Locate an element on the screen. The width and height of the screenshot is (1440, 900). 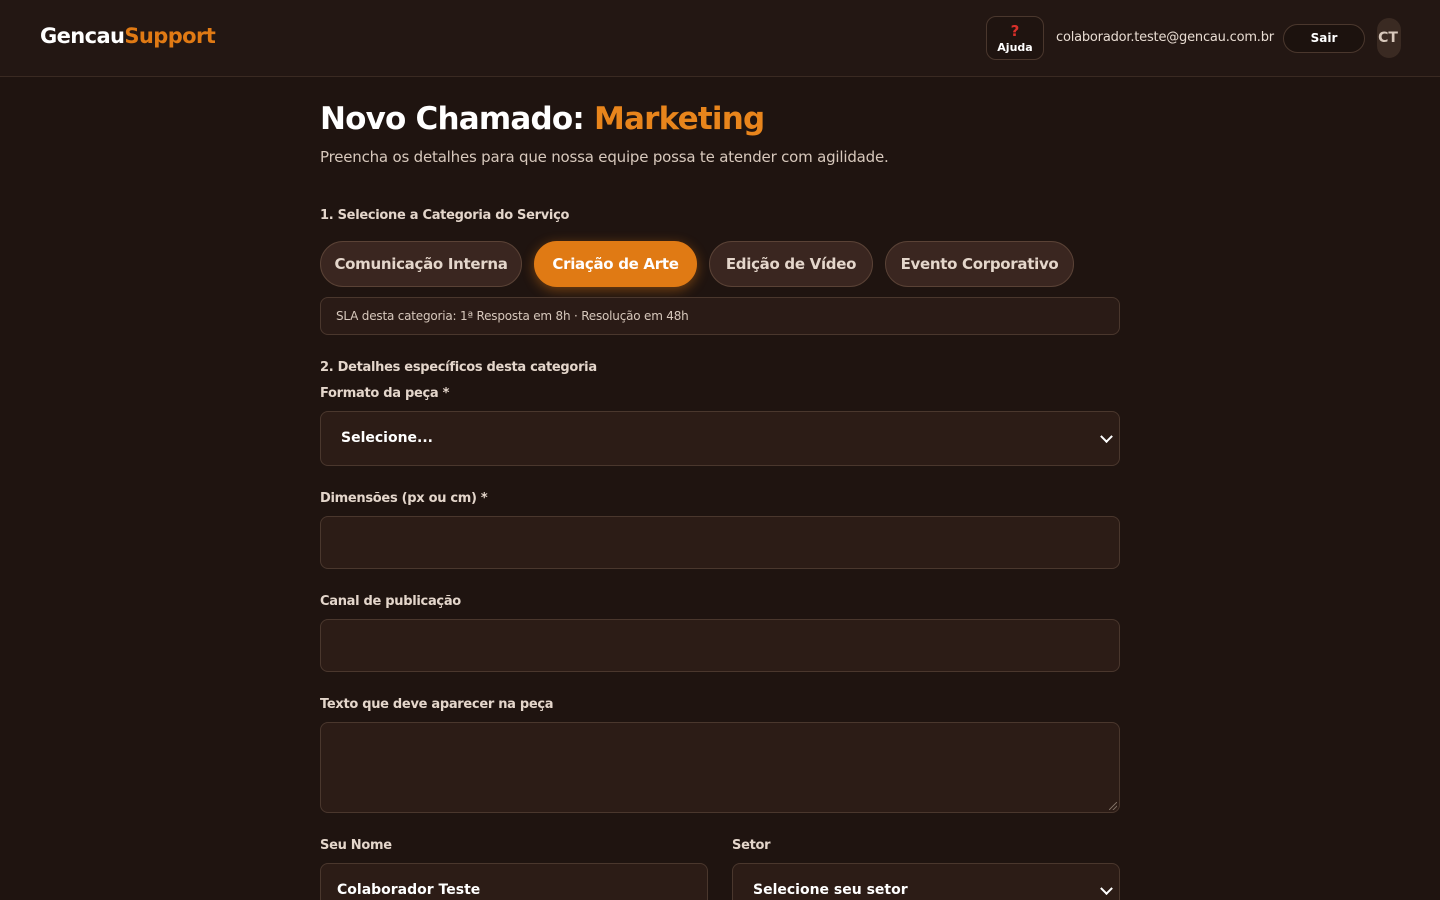
canal-input is located at coordinates (720, 645).